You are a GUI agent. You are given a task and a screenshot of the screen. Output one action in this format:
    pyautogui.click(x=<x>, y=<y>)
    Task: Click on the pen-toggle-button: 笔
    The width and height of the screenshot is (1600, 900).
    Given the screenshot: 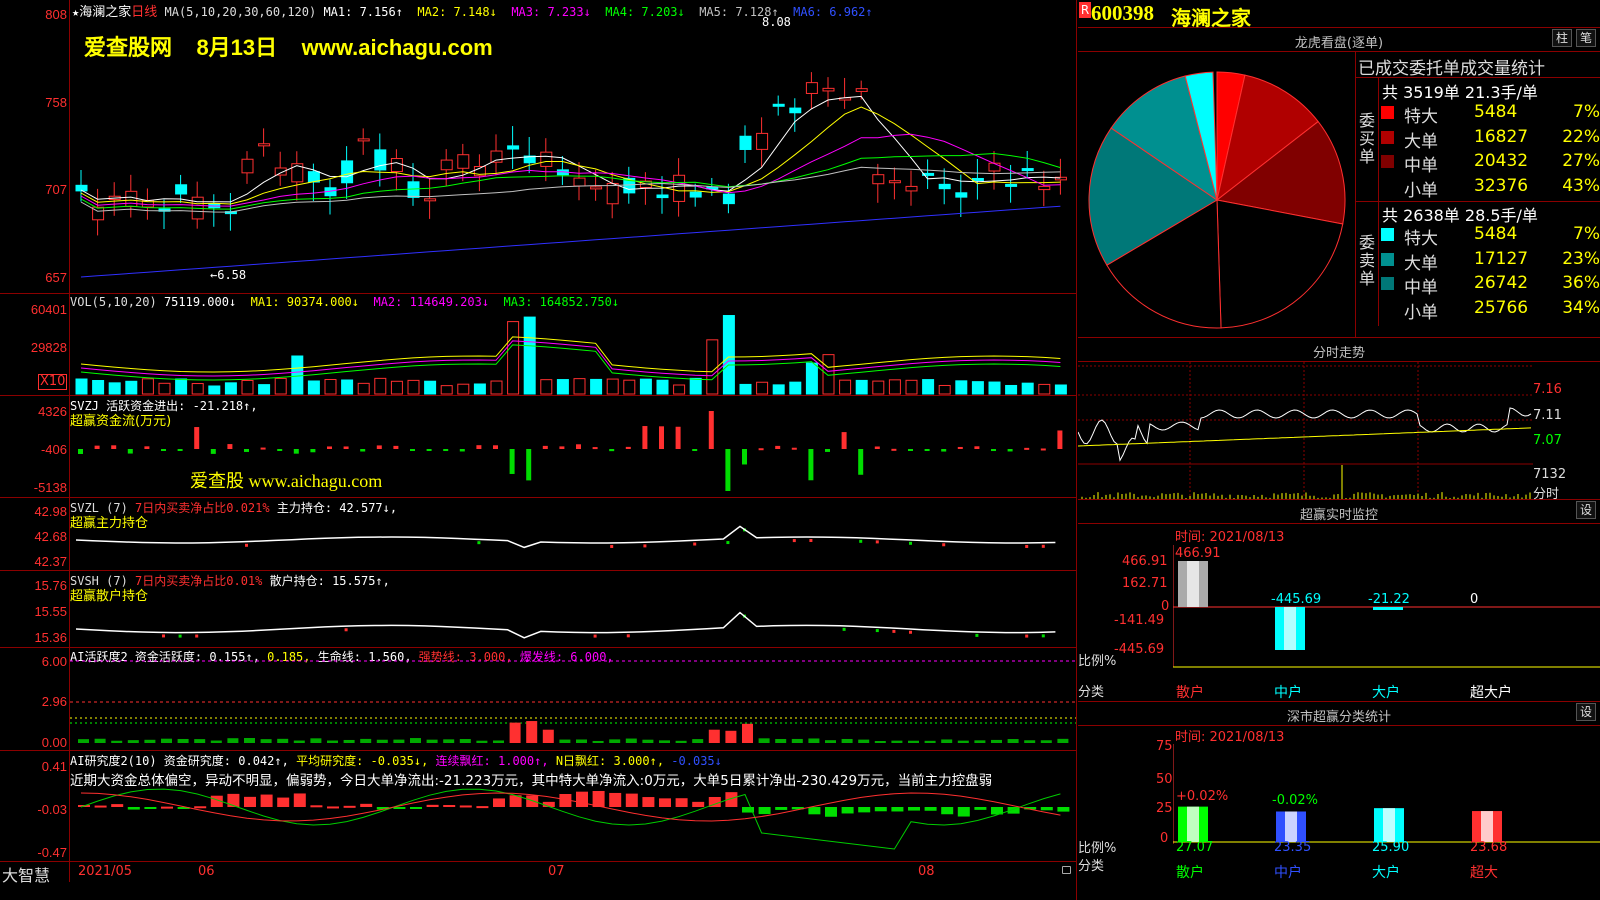 What is the action you would take?
    pyautogui.click(x=1586, y=38)
    